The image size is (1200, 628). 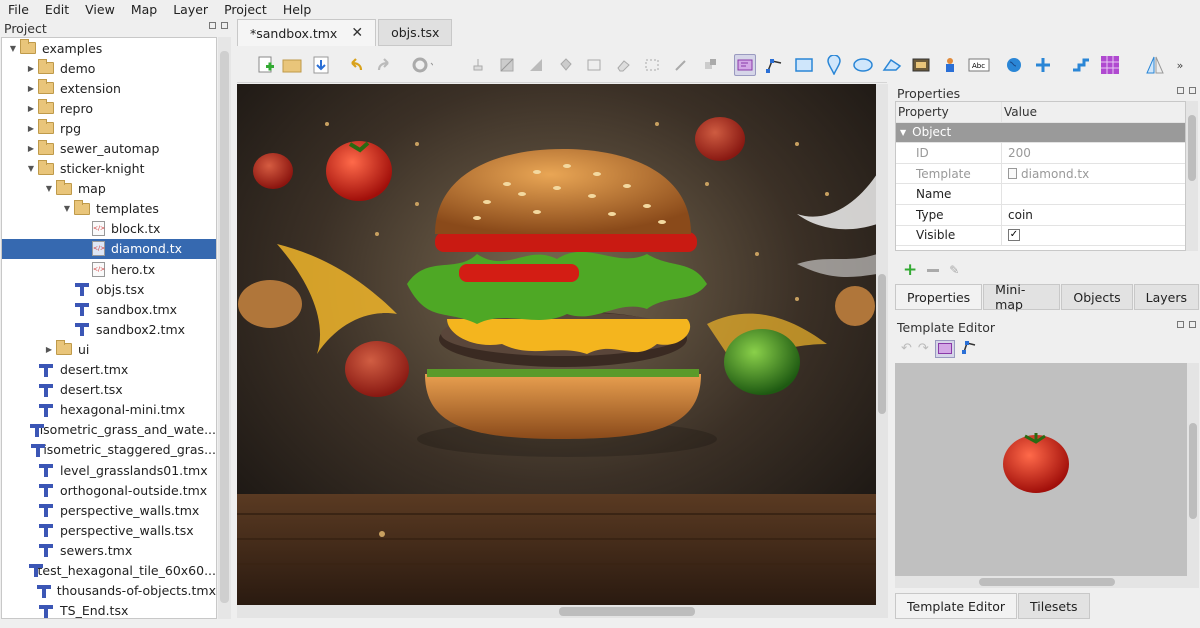 What do you see at coordinates (956, 606) in the screenshot?
I see `tab-template-editor: Template Editor` at bounding box center [956, 606].